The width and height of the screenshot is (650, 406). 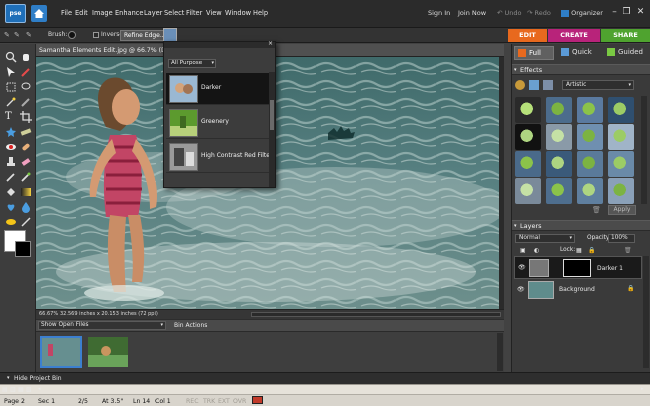 I want to click on menu-image: Image, so click(x=102, y=13).